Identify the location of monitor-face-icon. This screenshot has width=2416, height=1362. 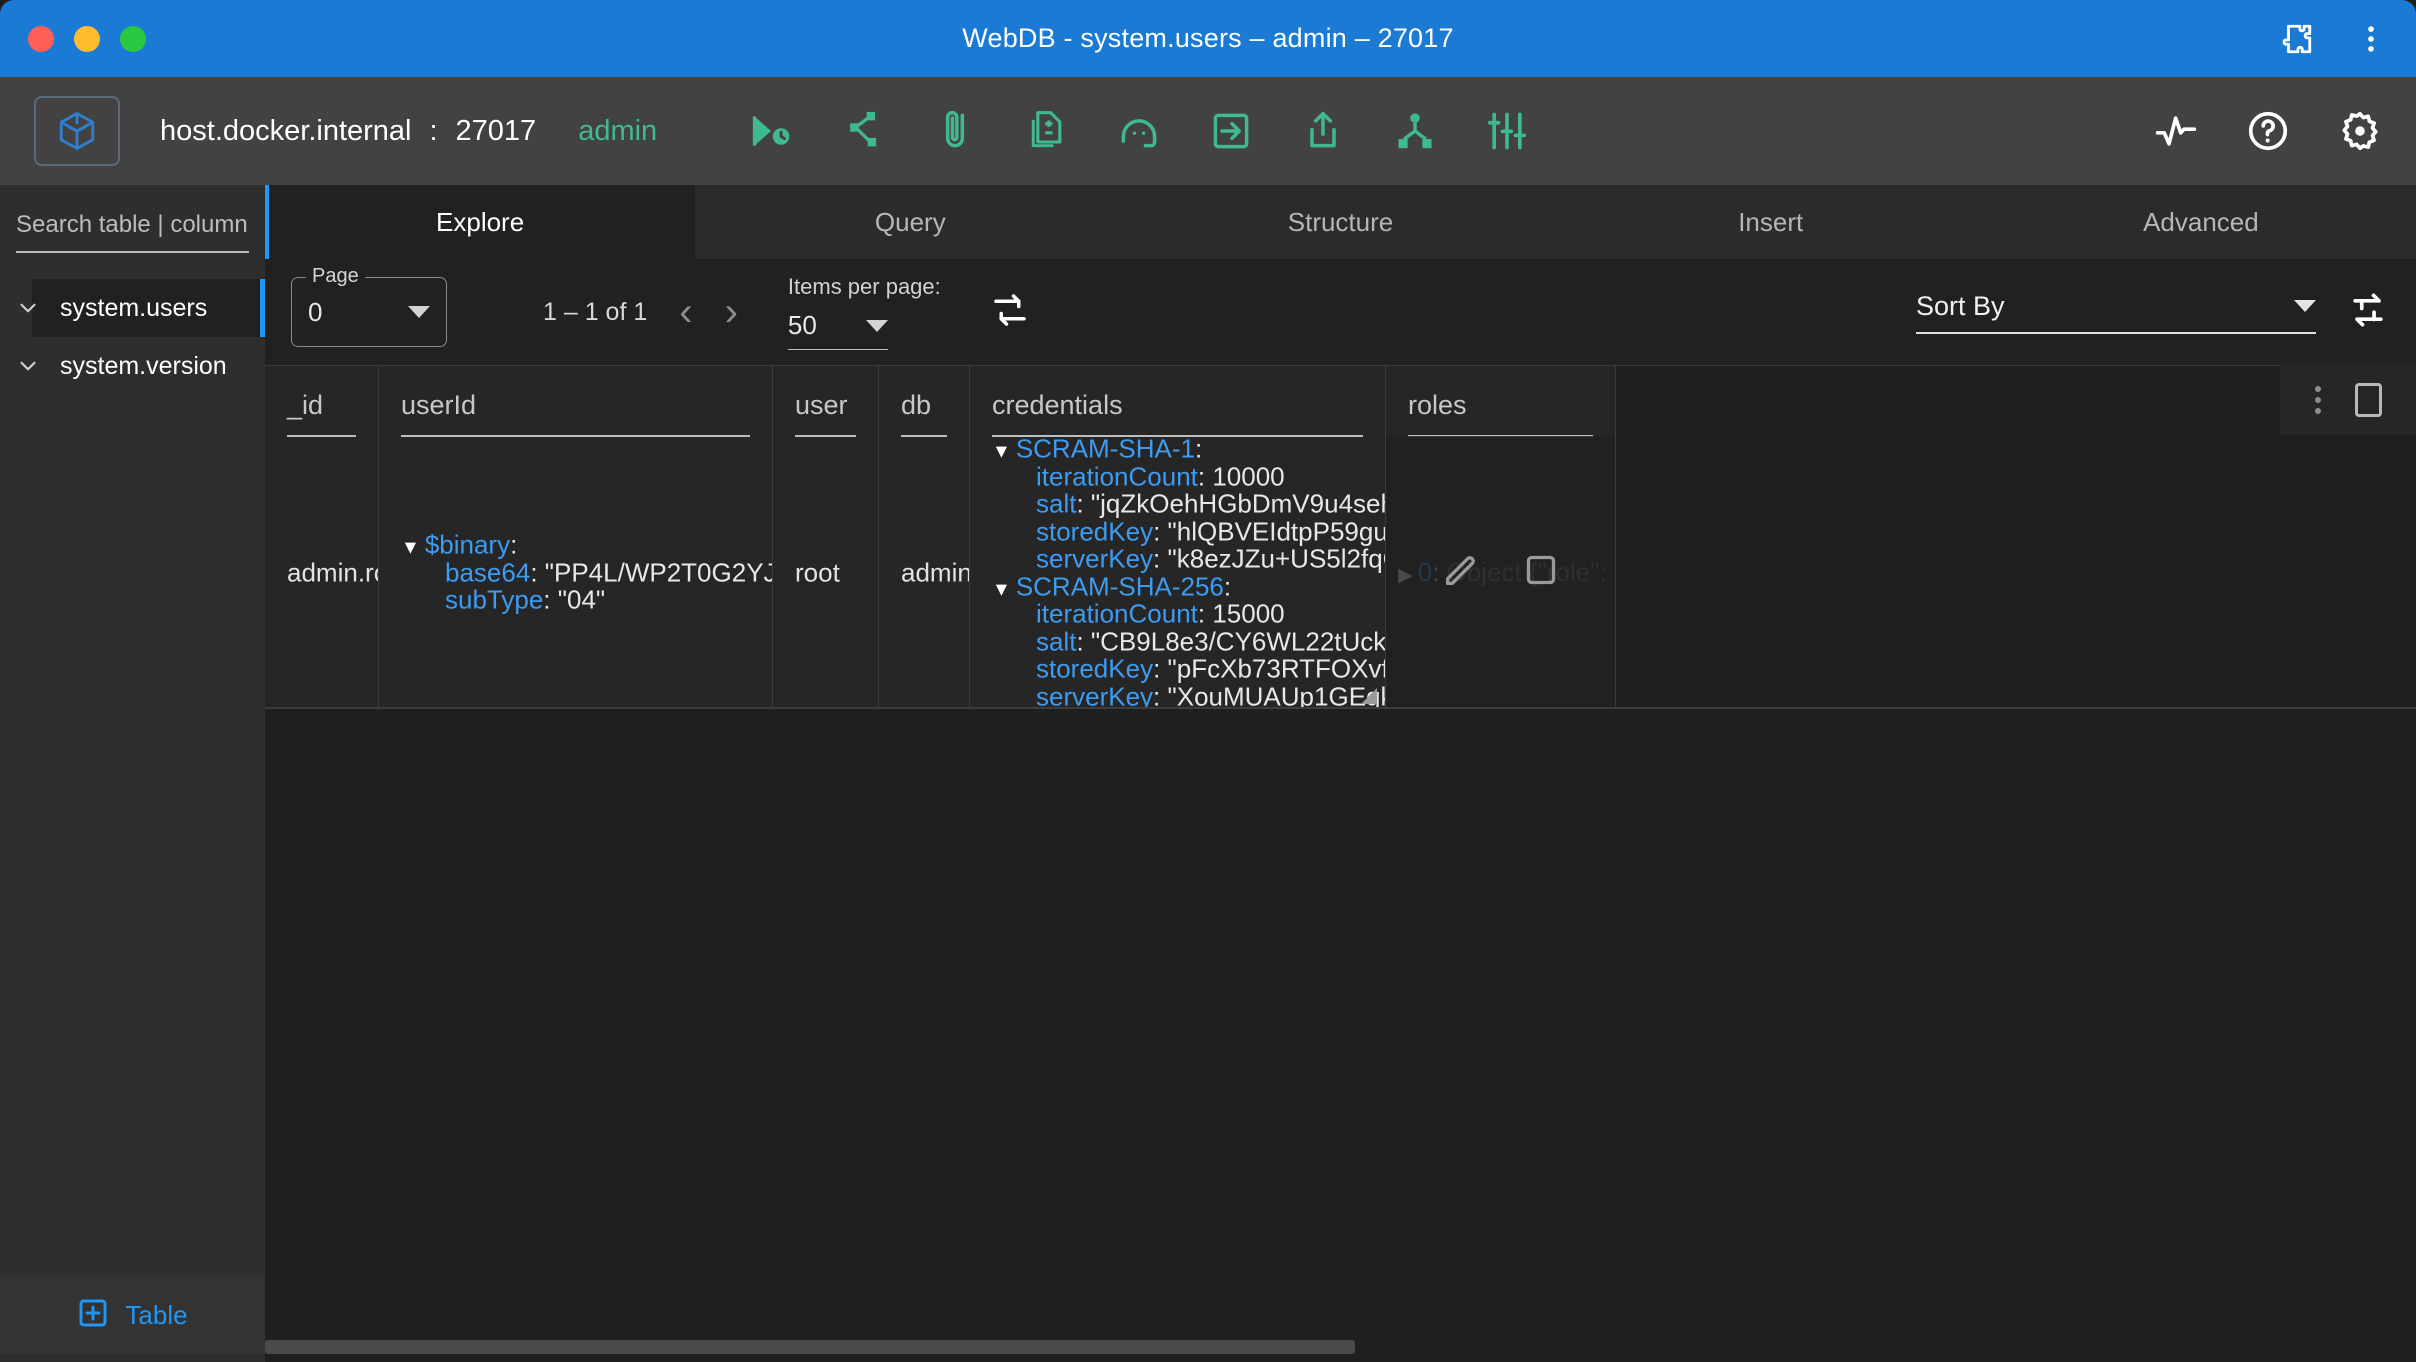
(1139, 131).